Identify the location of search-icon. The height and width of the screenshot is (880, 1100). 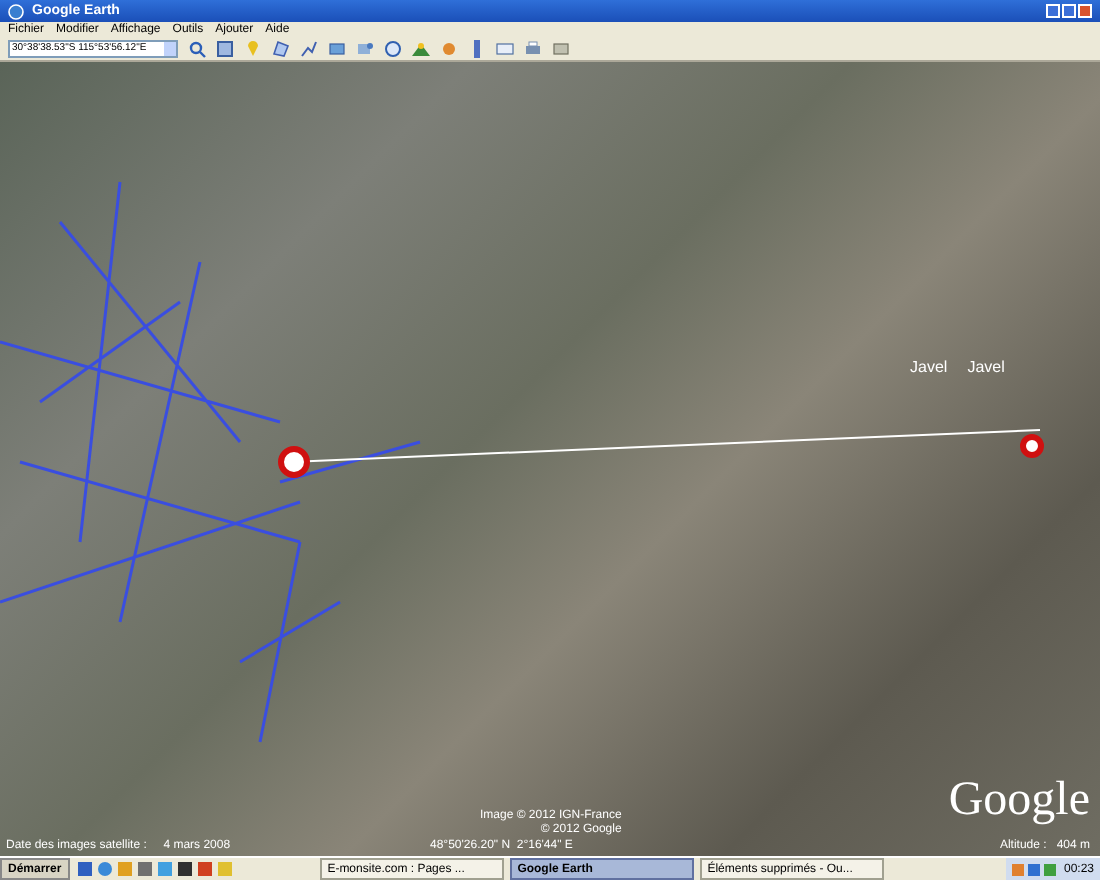
(197, 49).